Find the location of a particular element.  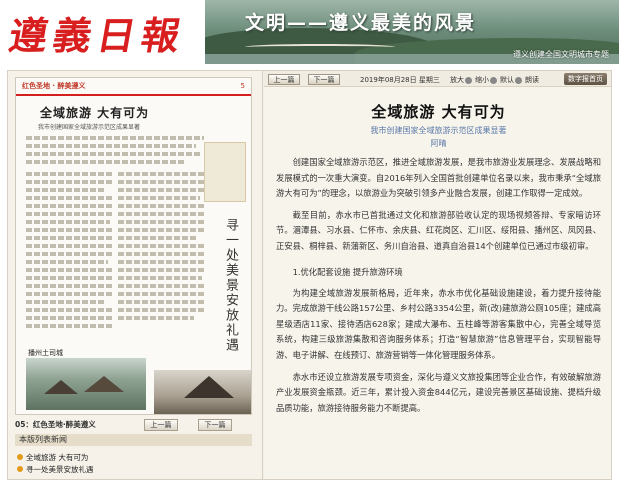

zoom-in-button: 放大 is located at coordinates (461, 80).